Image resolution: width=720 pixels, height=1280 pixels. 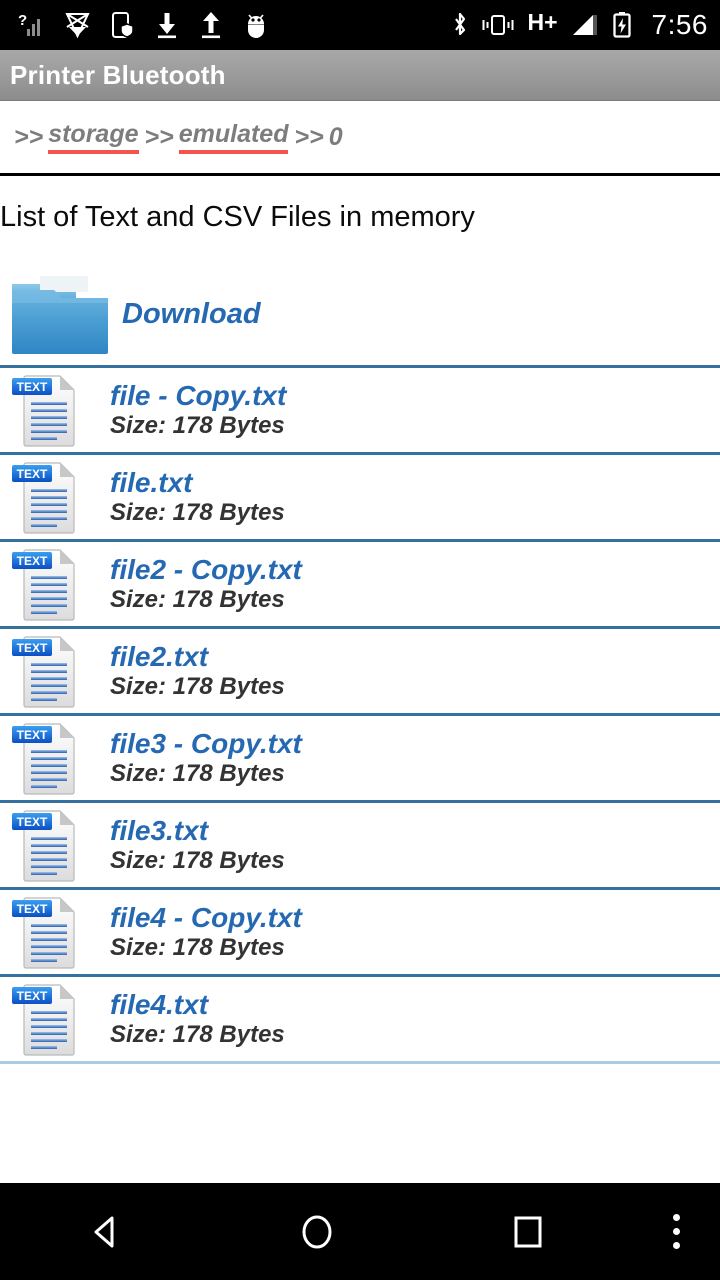 What do you see at coordinates (237, 216) in the screenshot?
I see `page-title: List of Text and CSV Files in memory` at bounding box center [237, 216].